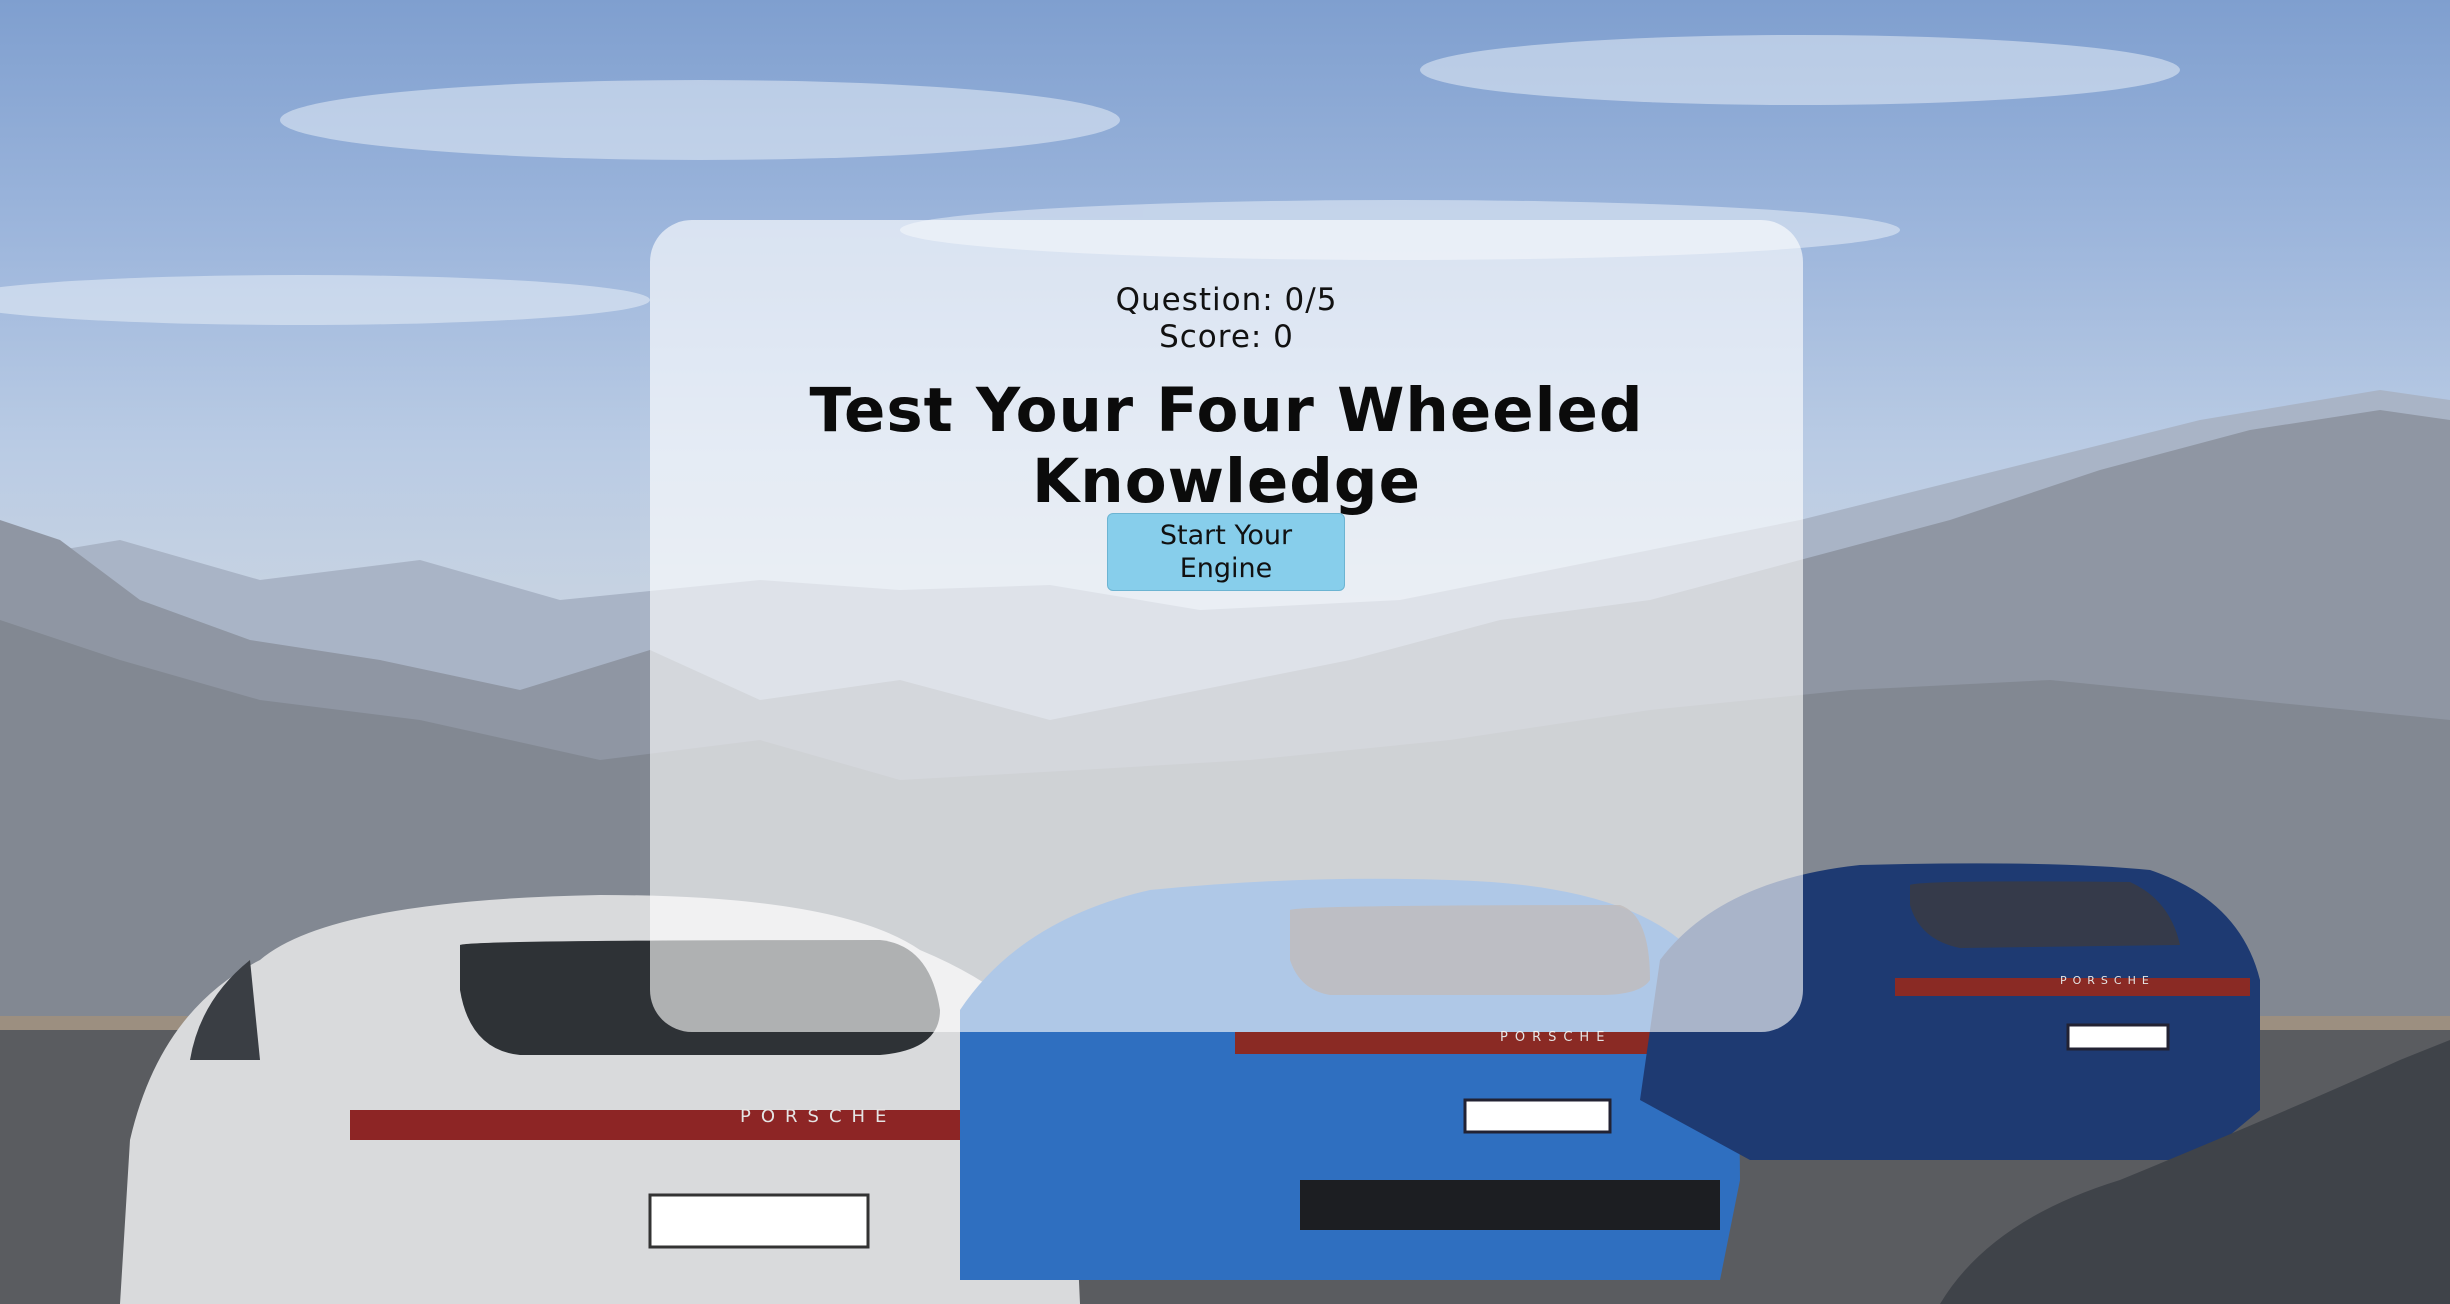 The height and width of the screenshot is (1304, 2450). I want to click on porsche-lettering-dark-blue: PORSCHE, so click(2107, 980).